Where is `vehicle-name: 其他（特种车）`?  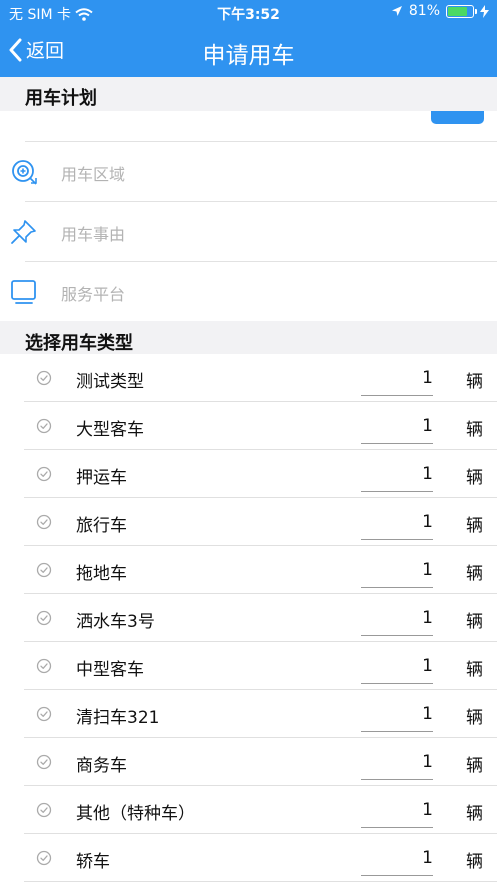
vehicle-name: 其他（特种车） is located at coordinates (135, 814).